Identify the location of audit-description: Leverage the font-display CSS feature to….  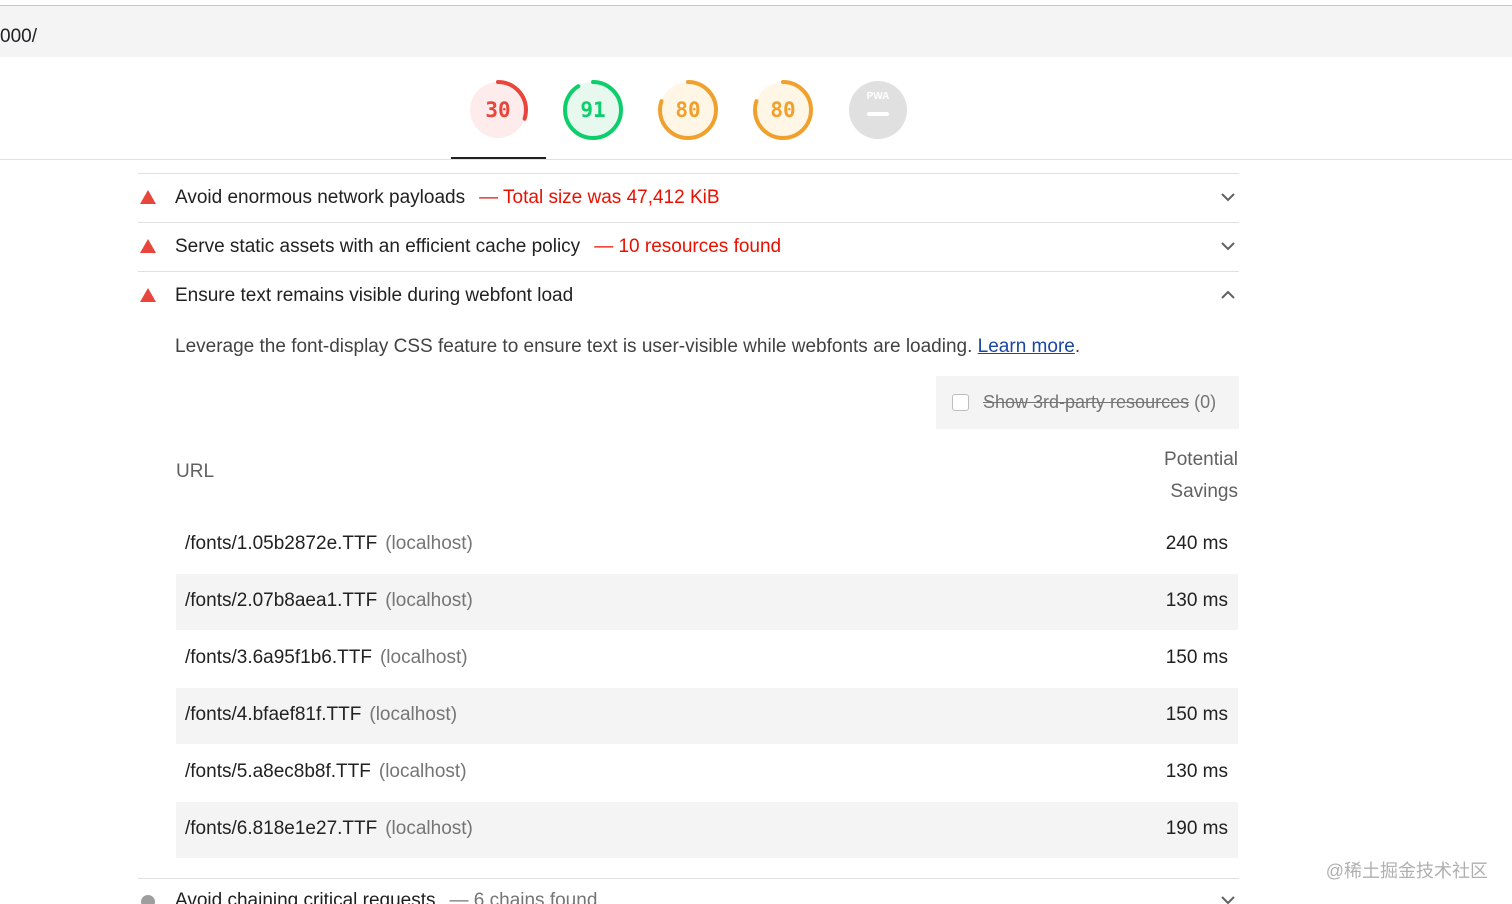
(628, 346).